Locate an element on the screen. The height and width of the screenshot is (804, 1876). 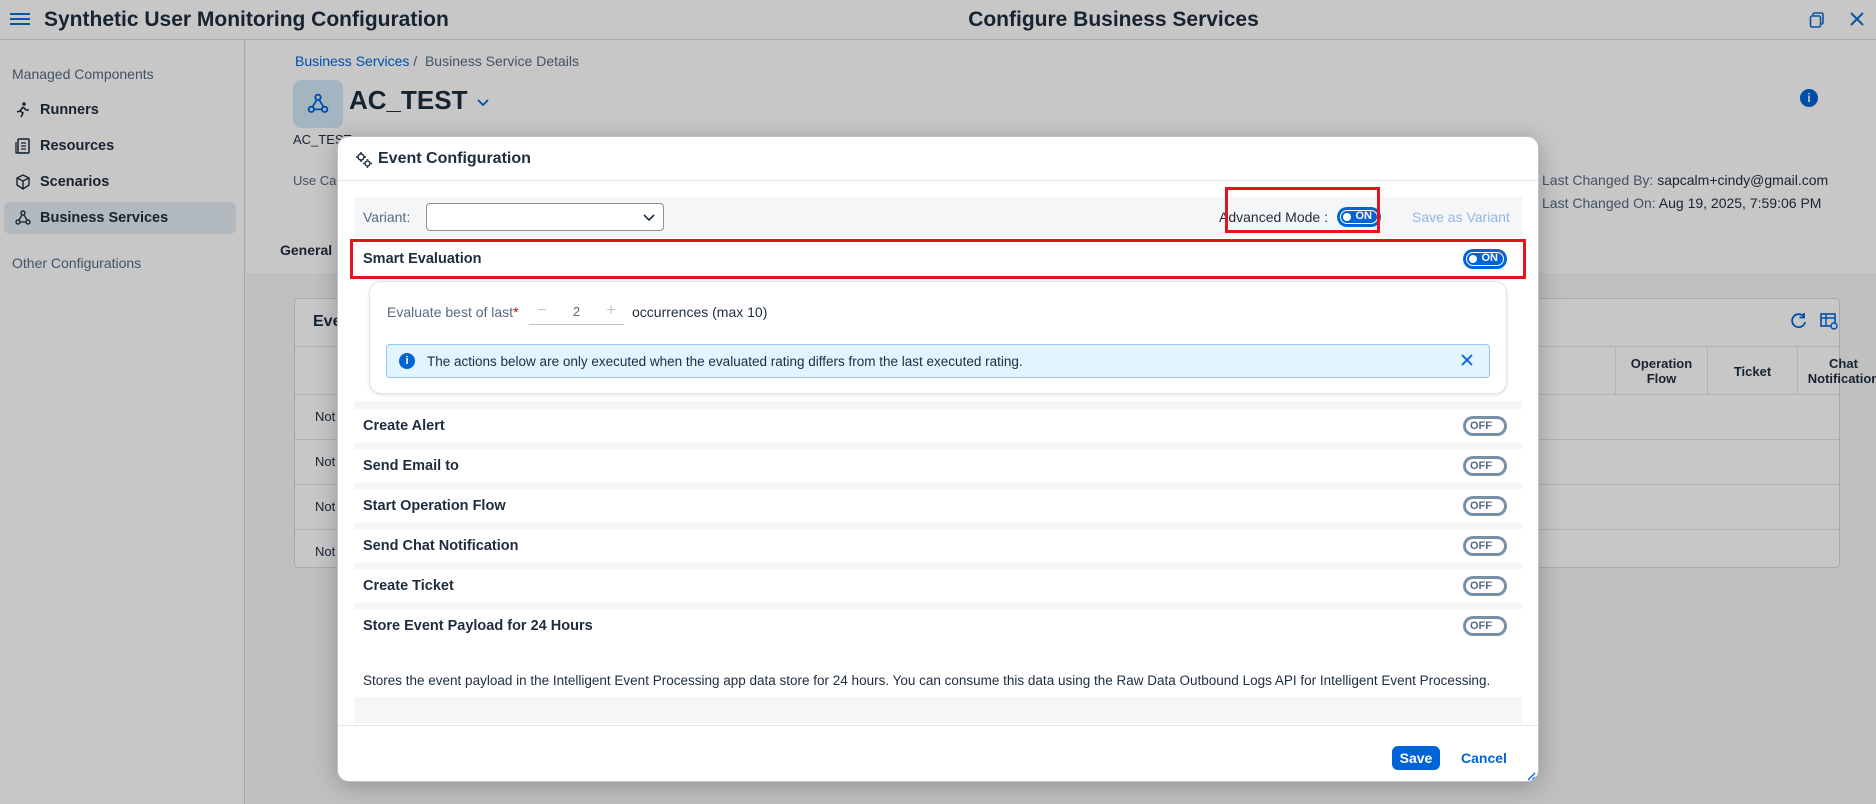
send-email-toggle: OFF is located at coordinates (1485, 466).